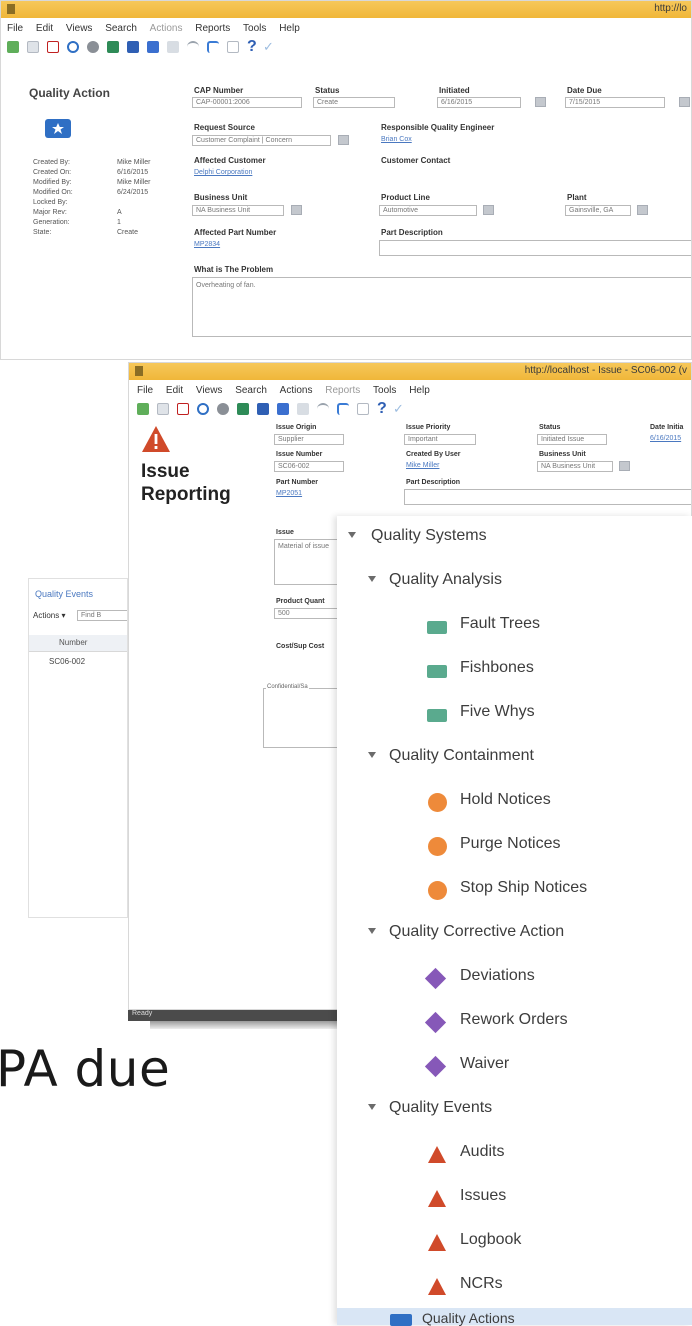 The height and width of the screenshot is (1326, 692). What do you see at coordinates (102, 615) in the screenshot?
I see `find-input: Find B` at bounding box center [102, 615].